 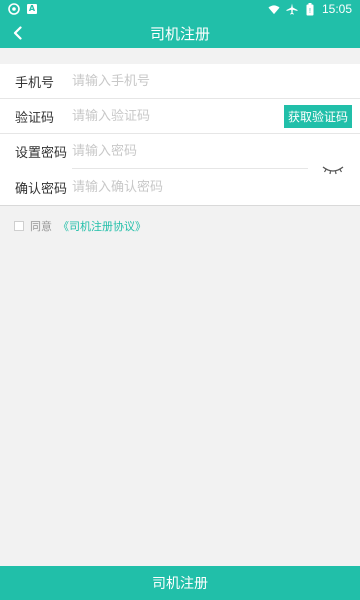 What do you see at coordinates (207, 81) in the screenshot?
I see `phone-input` at bounding box center [207, 81].